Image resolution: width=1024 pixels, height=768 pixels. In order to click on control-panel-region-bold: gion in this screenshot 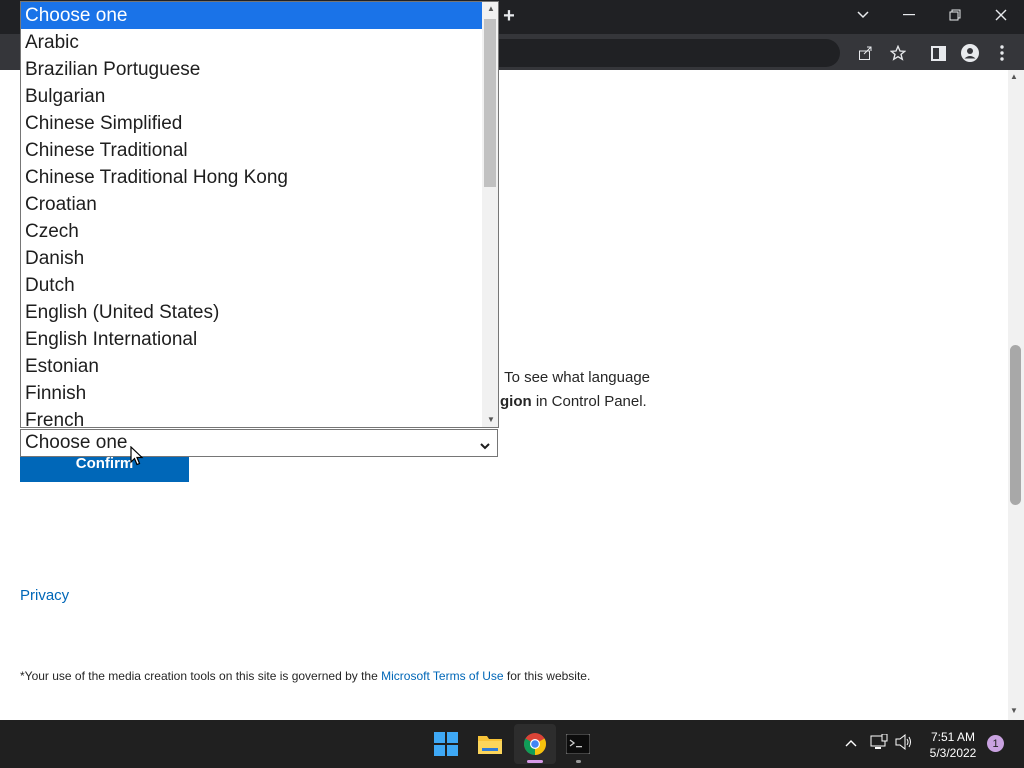, I will do `click(516, 401)`.